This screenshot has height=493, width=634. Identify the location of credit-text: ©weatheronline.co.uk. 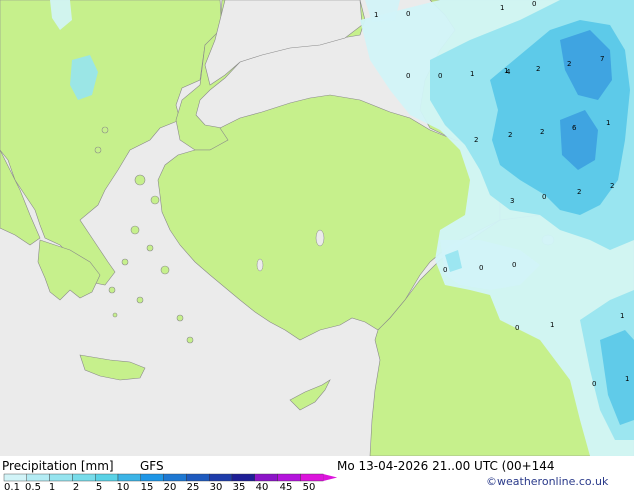
(547, 481).